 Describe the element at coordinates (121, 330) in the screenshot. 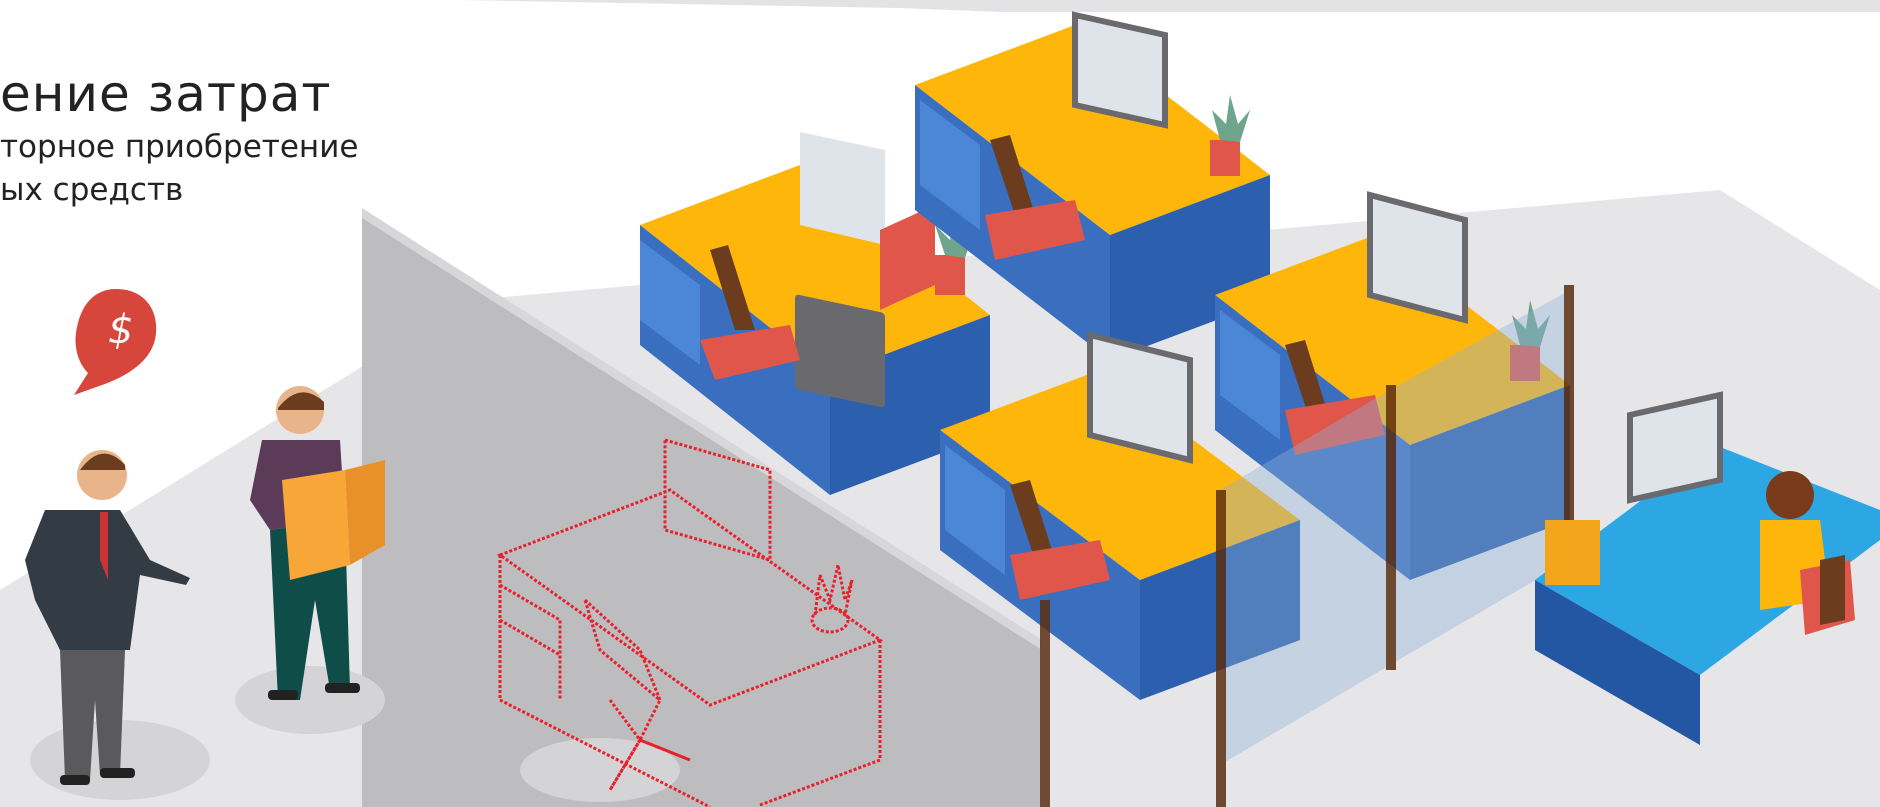

I see `currency-symbol: $` at that location.